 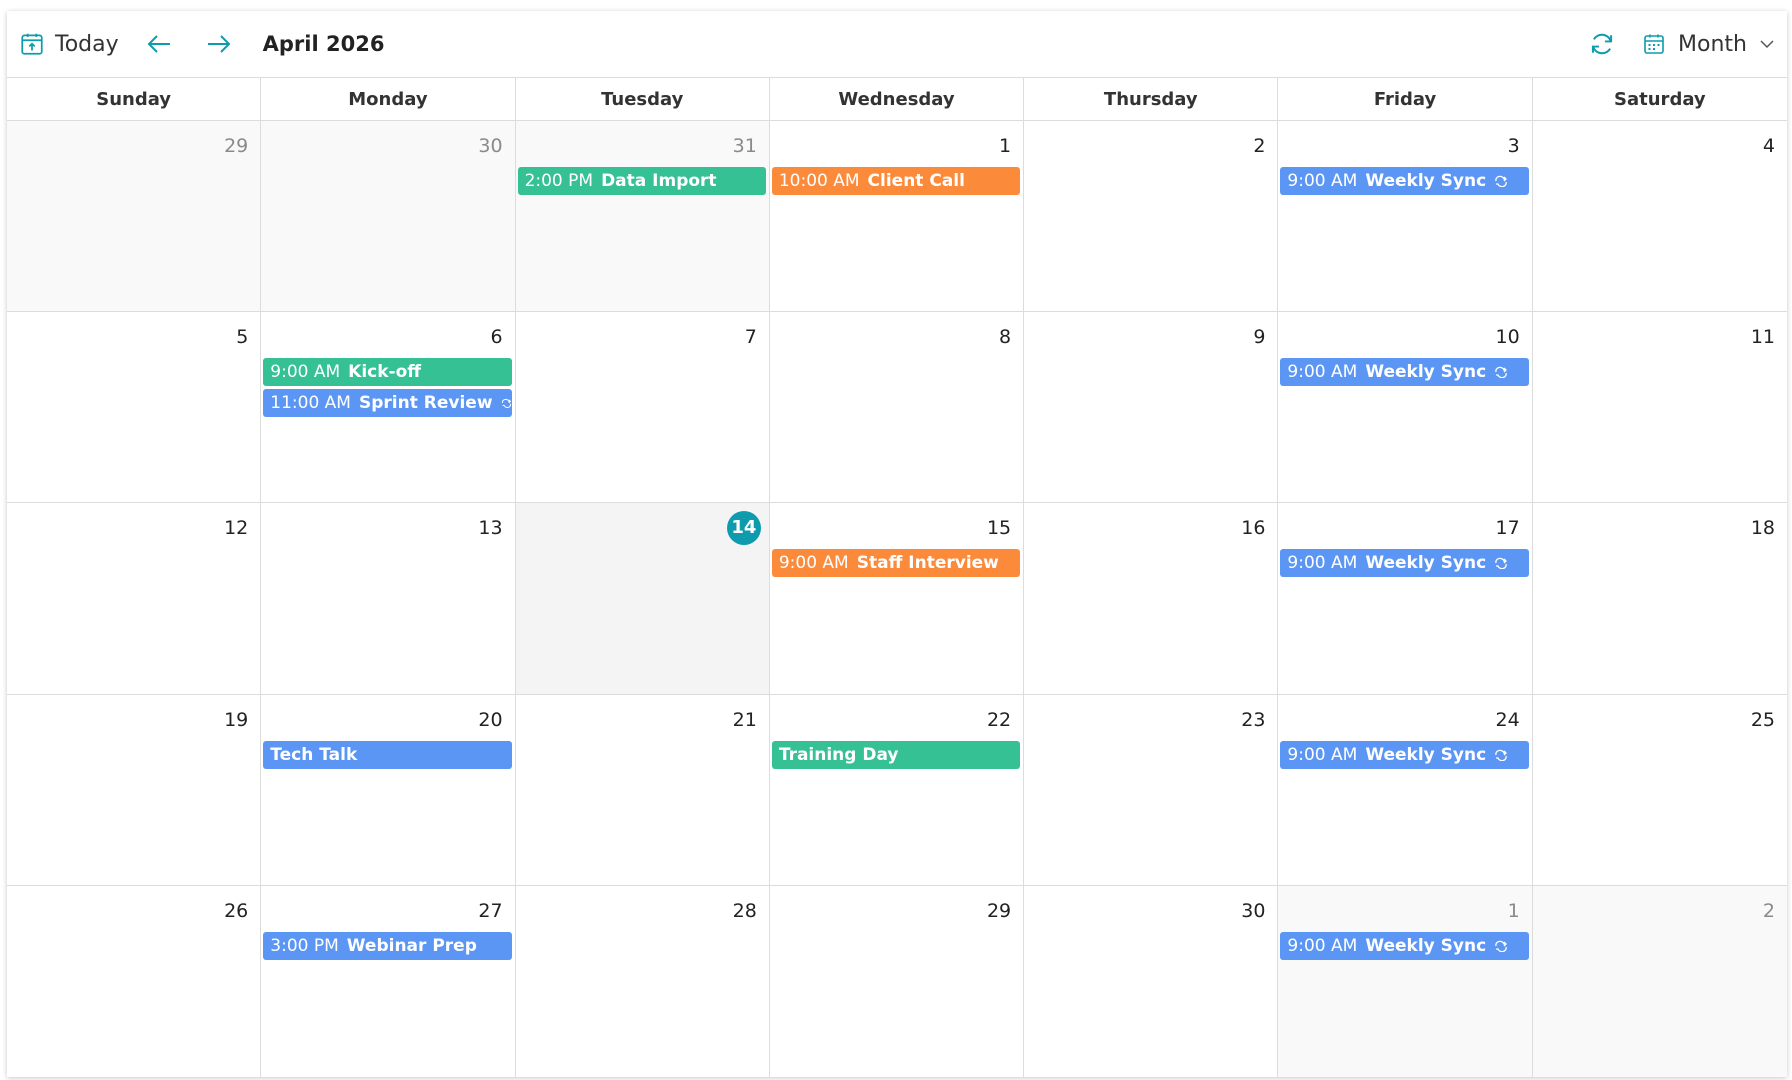 I want to click on today-date-badge: 14, so click(x=743, y=528).